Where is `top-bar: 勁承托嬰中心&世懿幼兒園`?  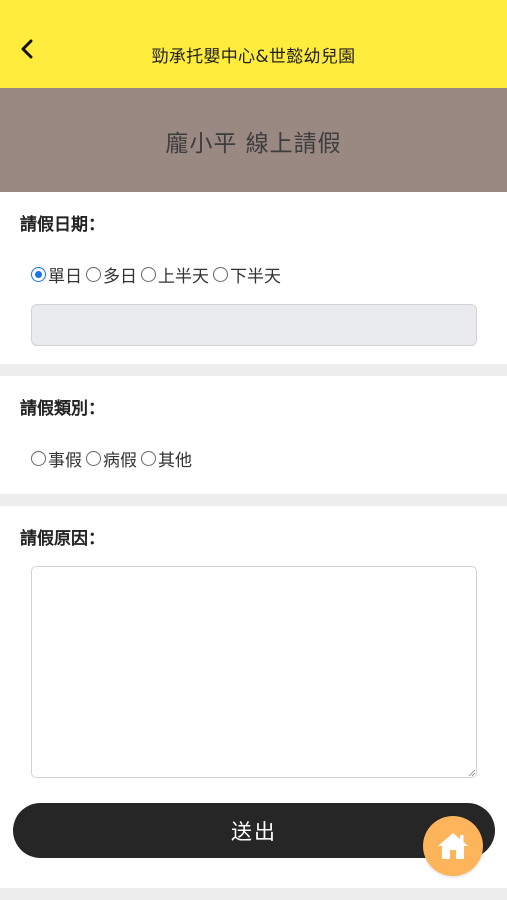 top-bar: 勁承托嬰中心&世懿幼兒園 is located at coordinates (253, 44).